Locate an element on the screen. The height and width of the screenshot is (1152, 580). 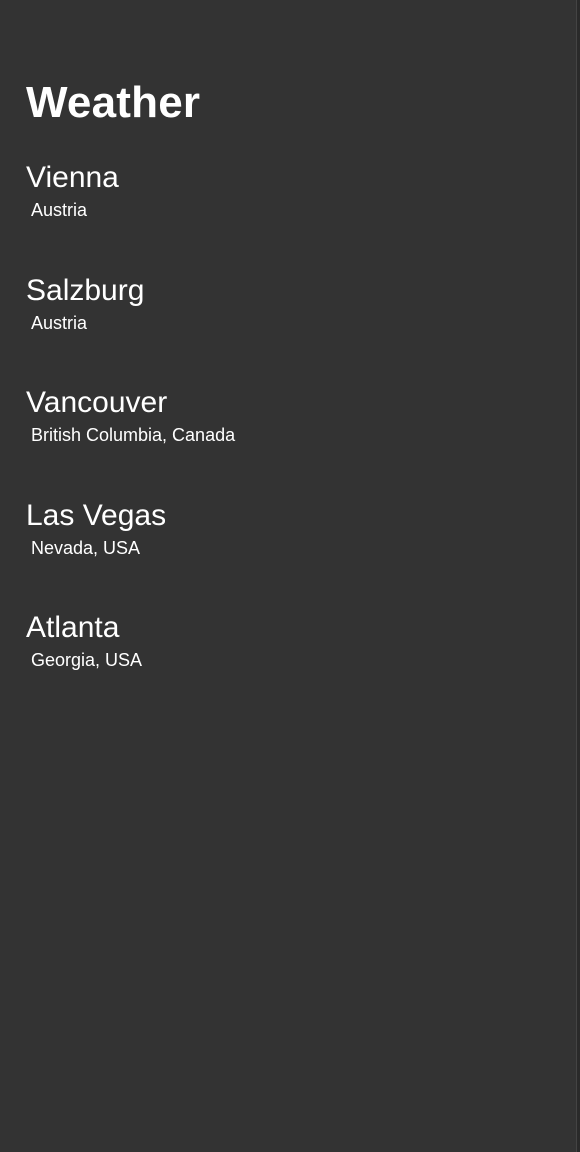
list-item: Vancouver British Columbia, Canada is located at coordinates (130, 441).